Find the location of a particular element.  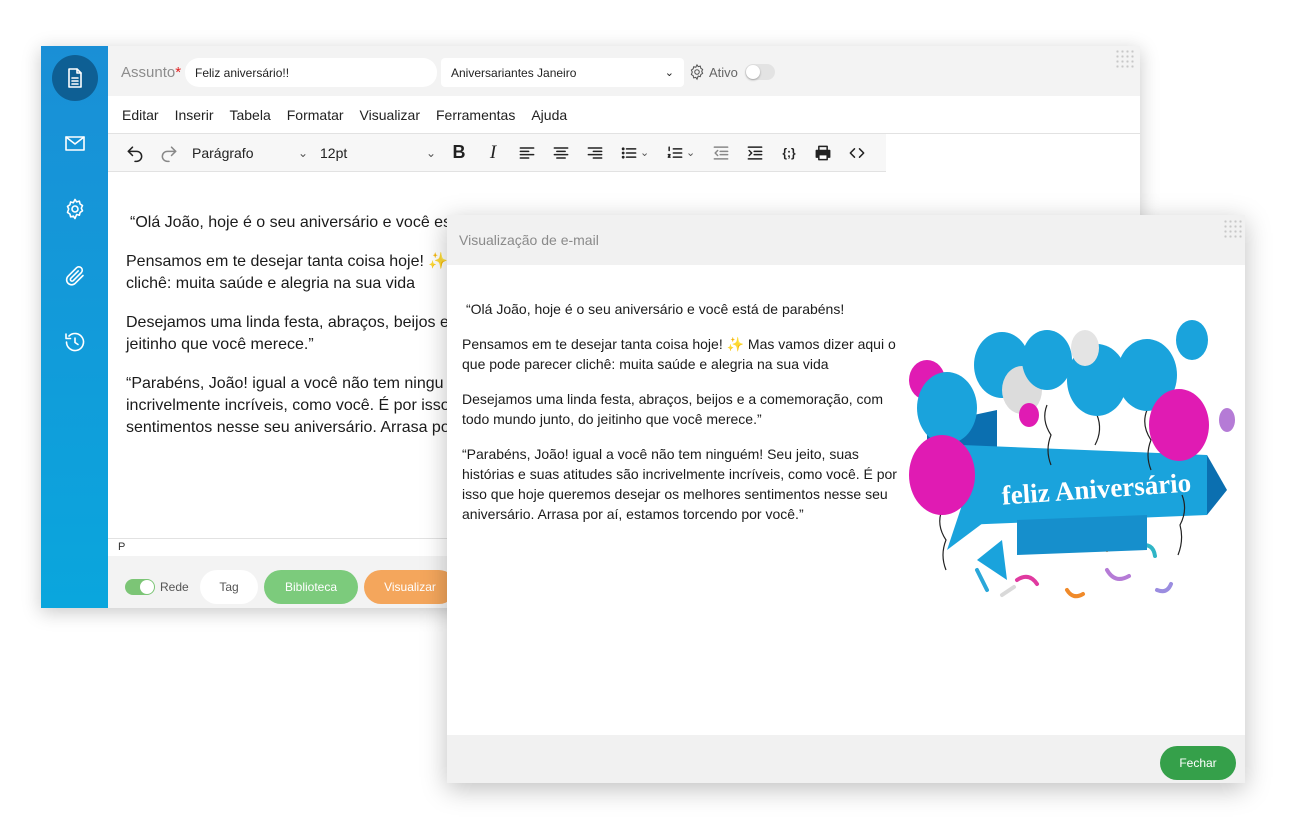

menu-visualizar: Visualizar is located at coordinates (390, 115).